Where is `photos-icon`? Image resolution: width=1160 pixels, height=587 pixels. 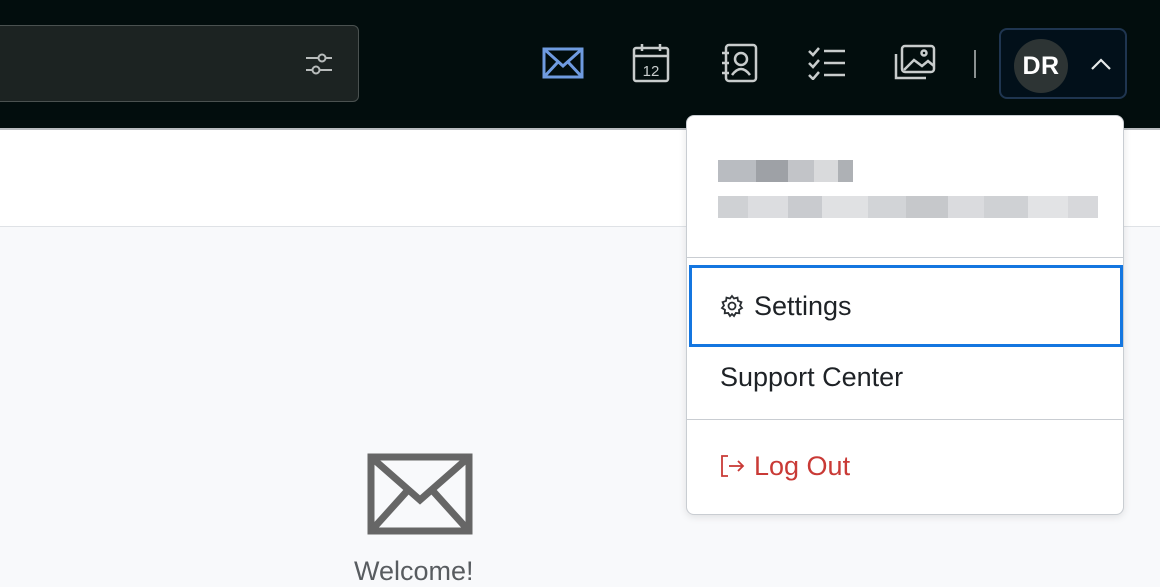
photos-icon is located at coordinates (915, 63).